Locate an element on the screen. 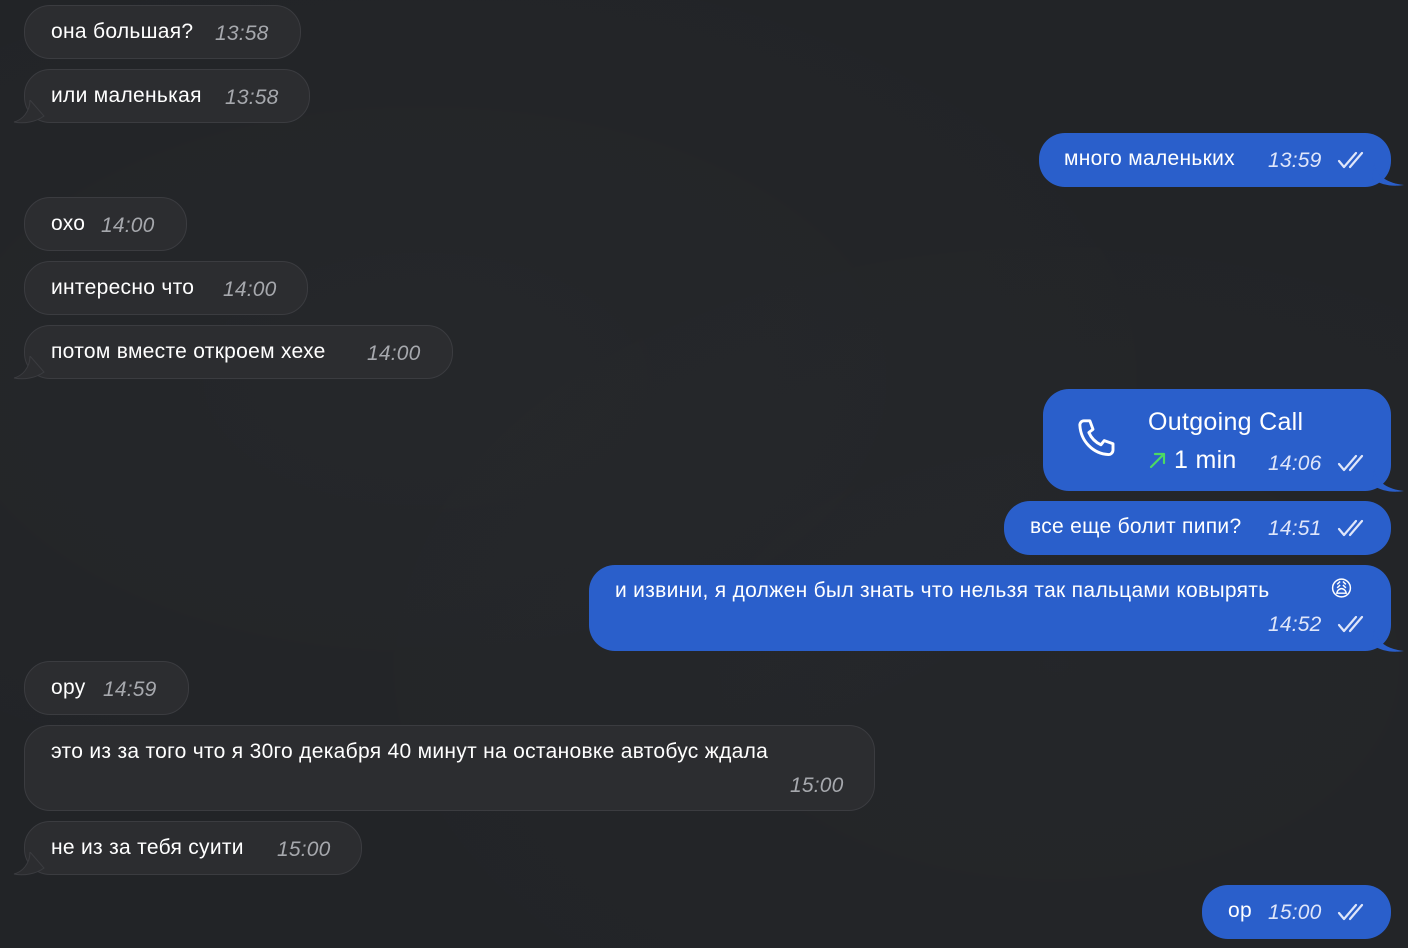 This screenshot has height=948, width=1408. weary-face-emoji: 😩 is located at coordinates (1342, 588).